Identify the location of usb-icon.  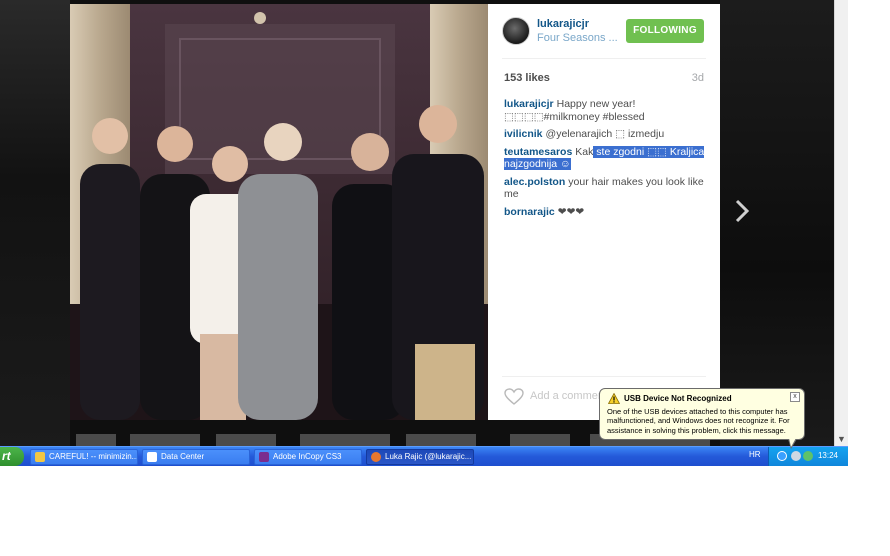
(796, 456).